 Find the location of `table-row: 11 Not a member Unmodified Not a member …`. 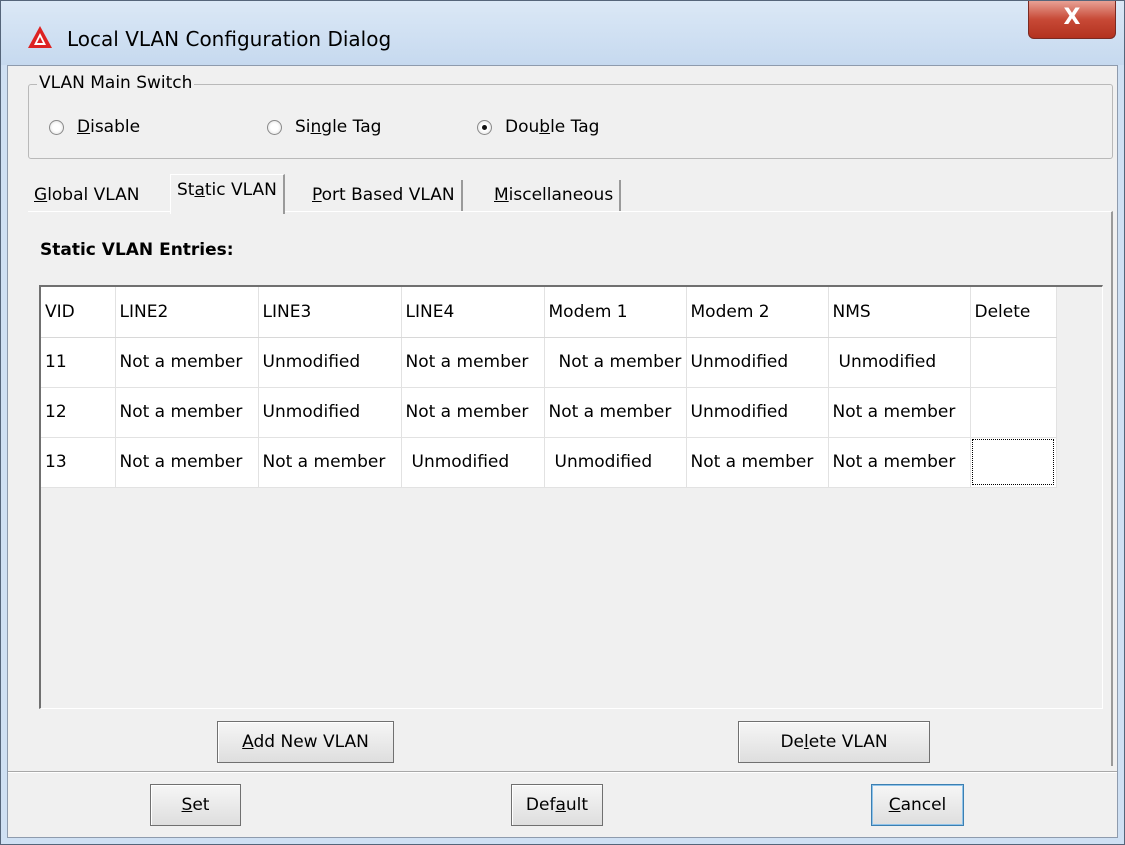

table-row: 11 Not a member Unmodified Not a member … is located at coordinates (549, 362).